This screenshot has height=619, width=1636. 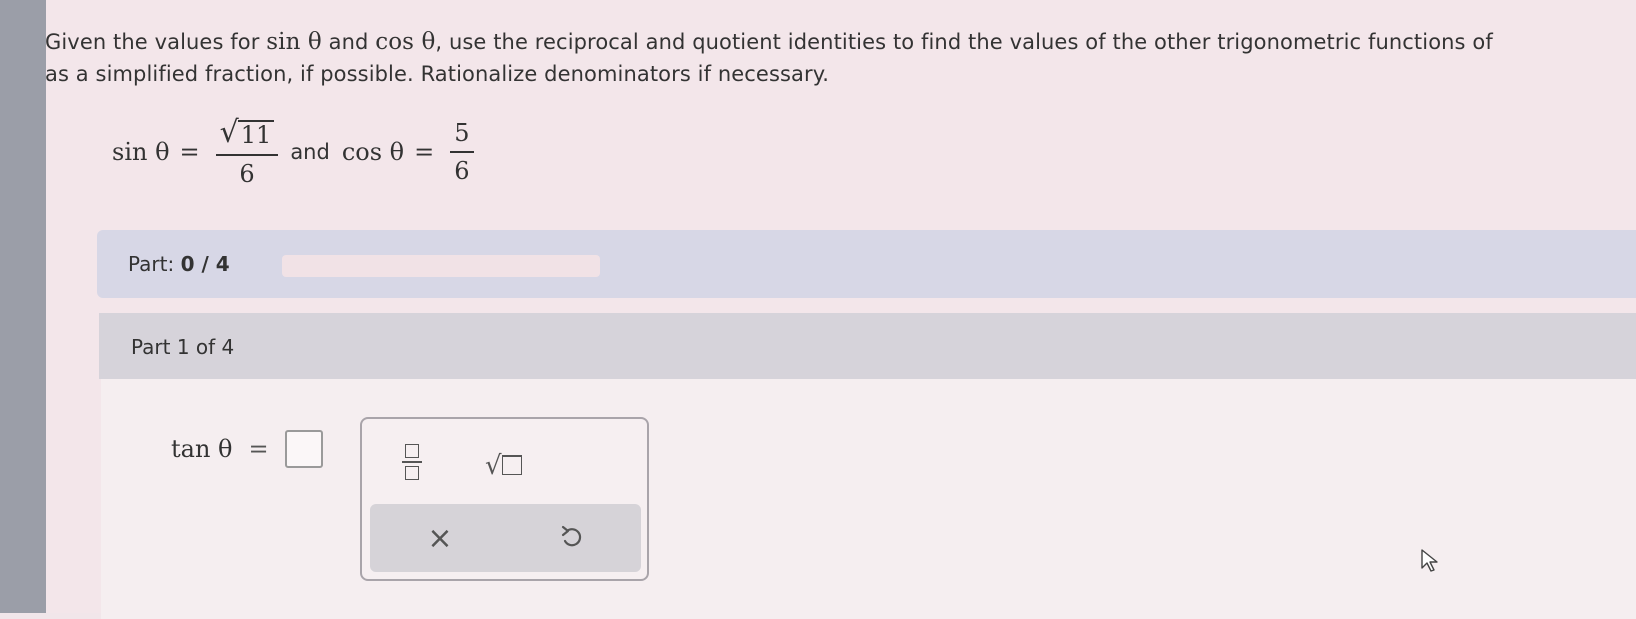 What do you see at coordinates (310, 152) in the screenshot?
I see `and-word: and` at bounding box center [310, 152].